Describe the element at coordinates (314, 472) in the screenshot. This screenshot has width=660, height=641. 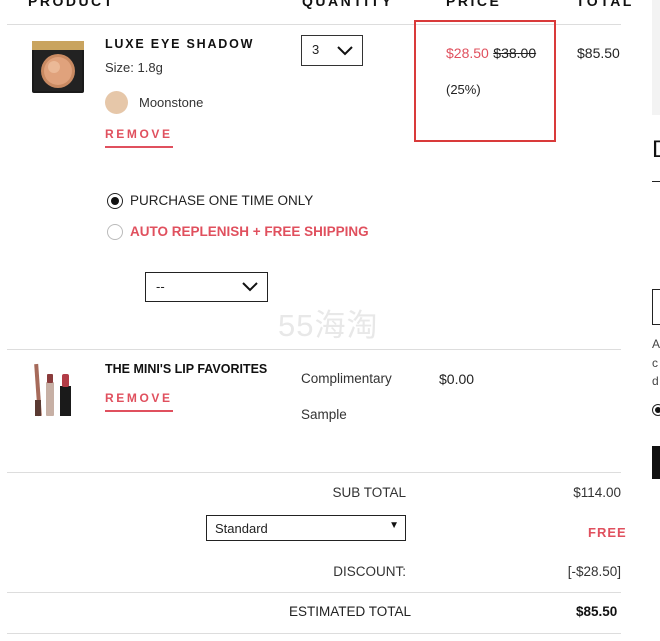
I see `summary-divider` at that location.